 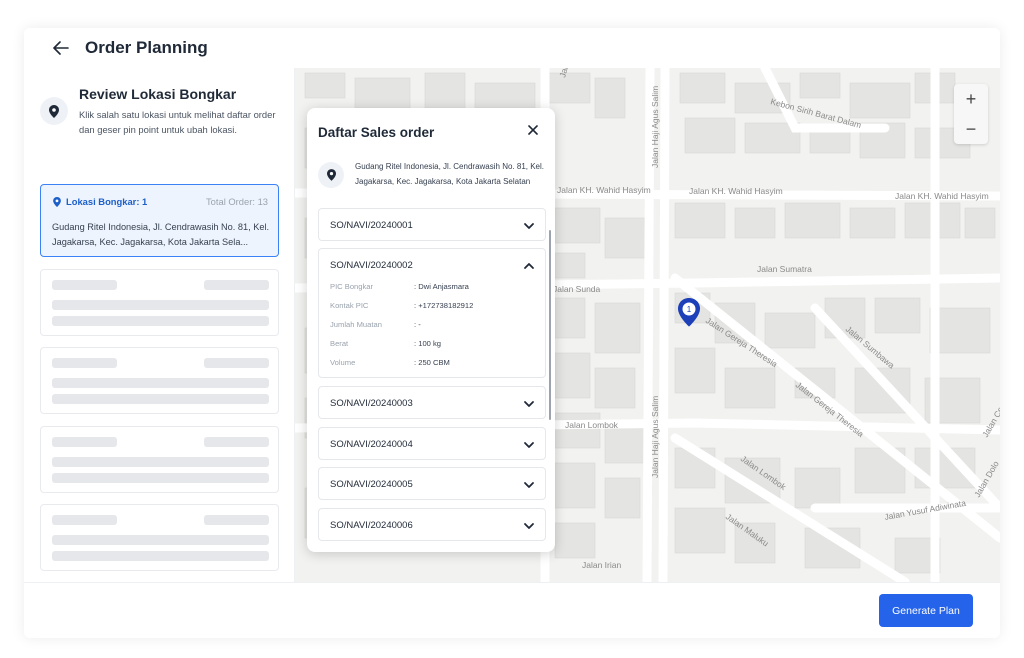 What do you see at coordinates (371, 225) in the screenshot?
I see `sales-order-id: SO/NAVI/20240001` at bounding box center [371, 225].